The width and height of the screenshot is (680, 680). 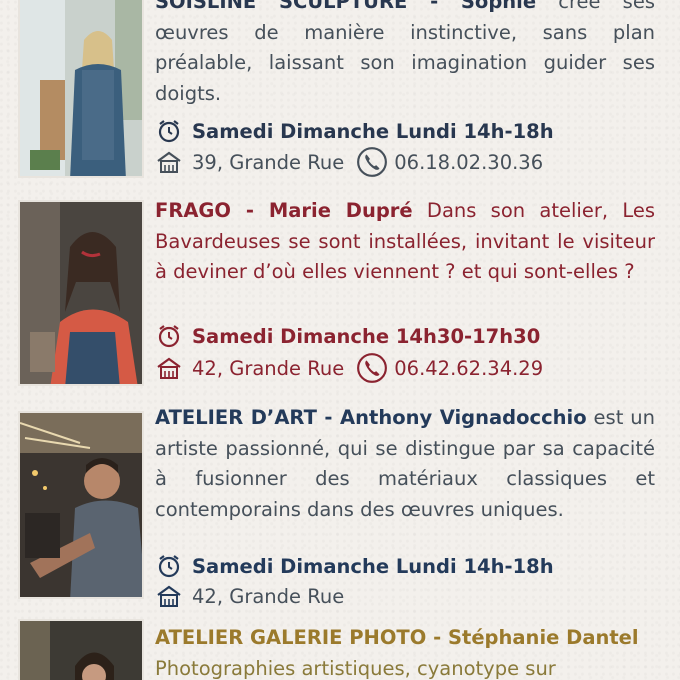 I want to click on artist-photo-marie, so click(x=81, y=293).